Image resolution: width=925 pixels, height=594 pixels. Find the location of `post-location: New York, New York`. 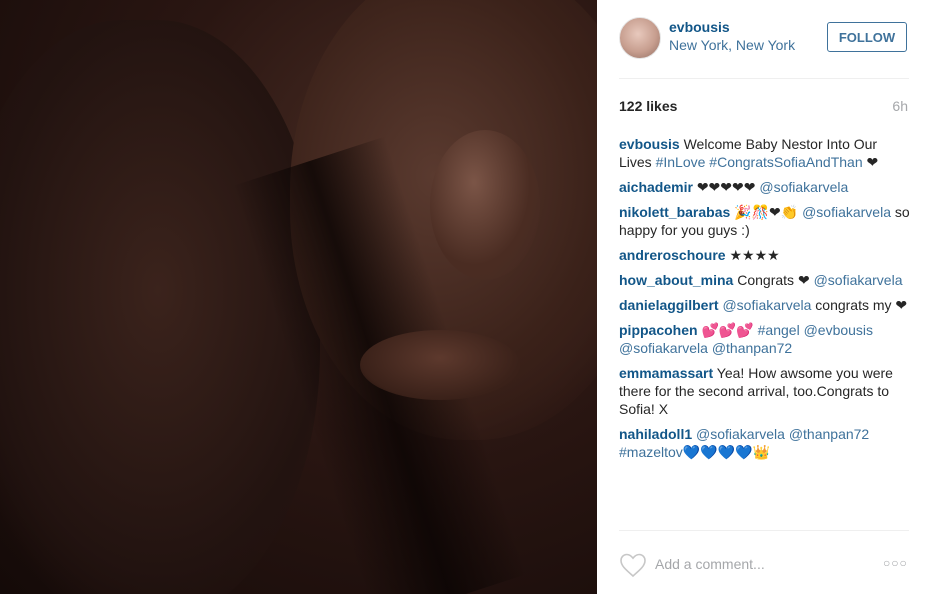

post-location: New York, New York is located at coordinates (732, 45).